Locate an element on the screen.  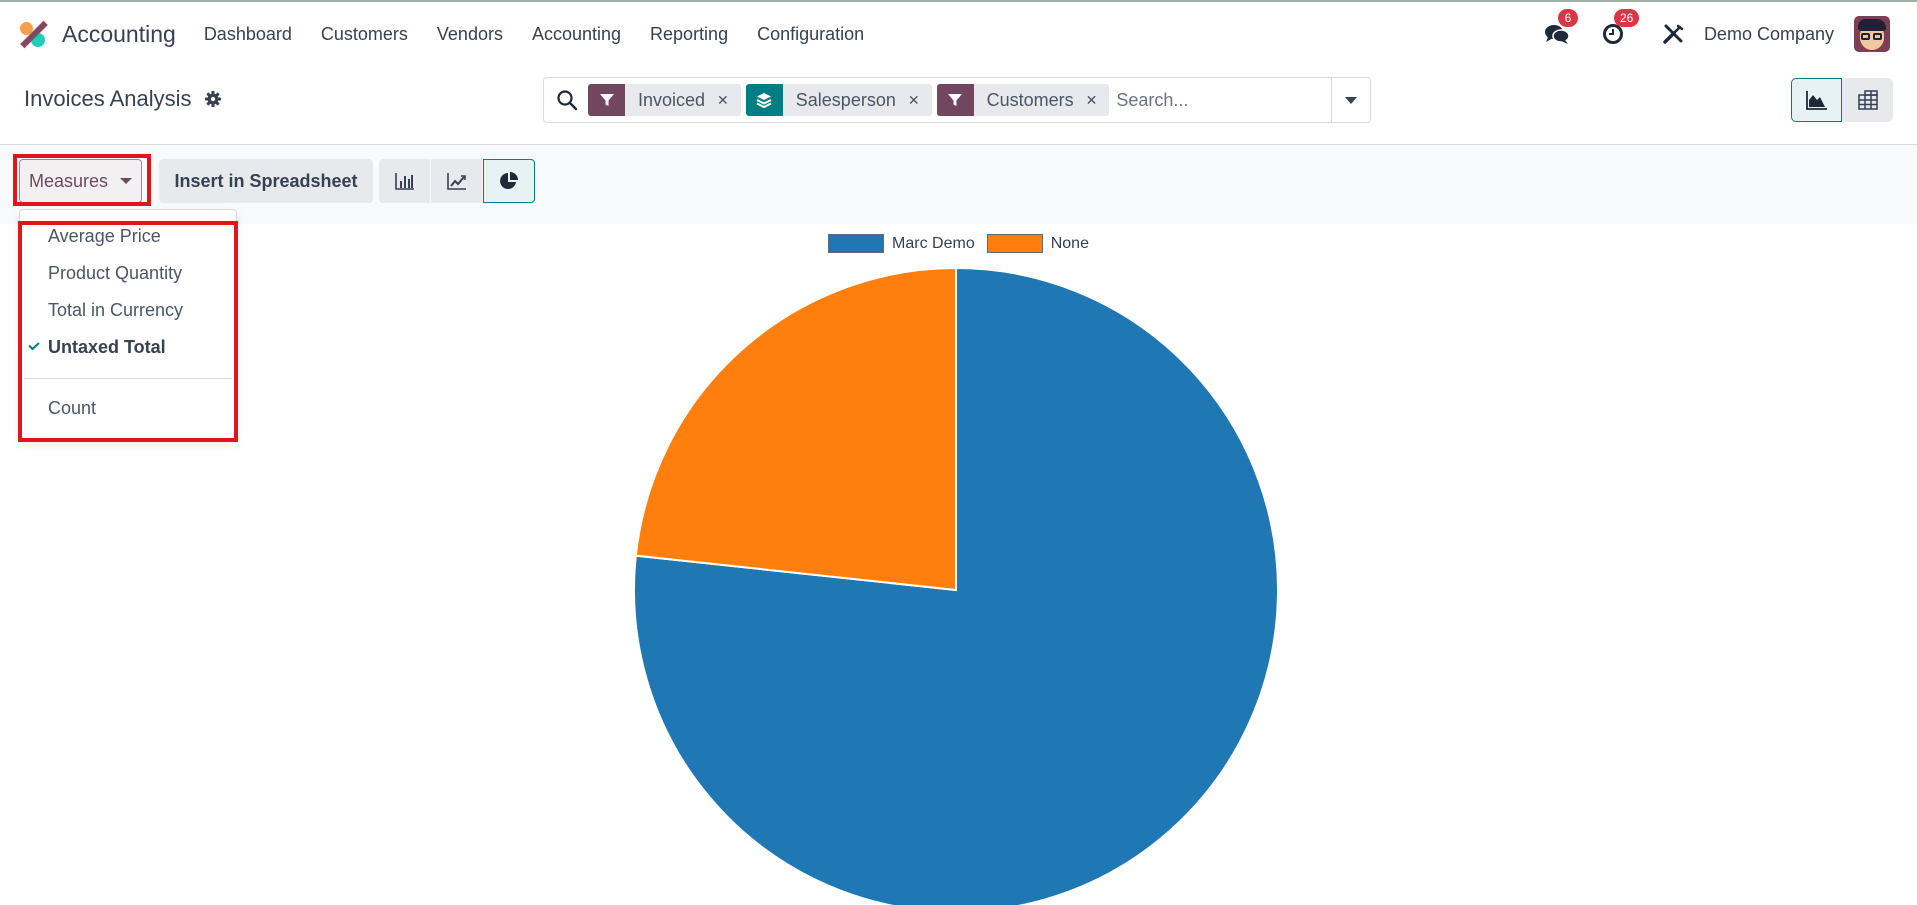
bar-chart-button is located at coordinates (405, 181).